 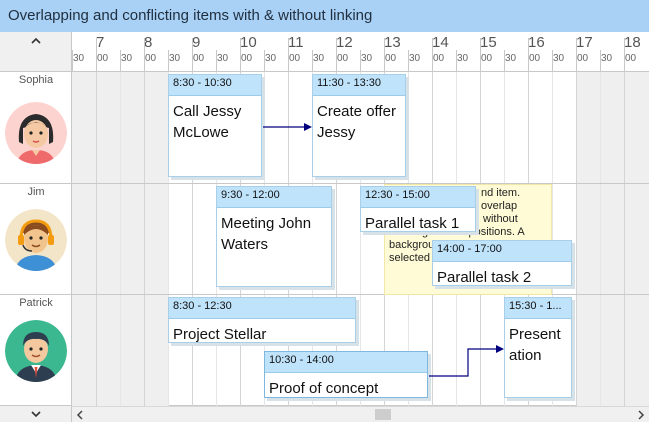 What do you see at coordinates (324, 414) in the screenshot?
I see `horizontal-scrollbar` at bounding box center [324, 414].